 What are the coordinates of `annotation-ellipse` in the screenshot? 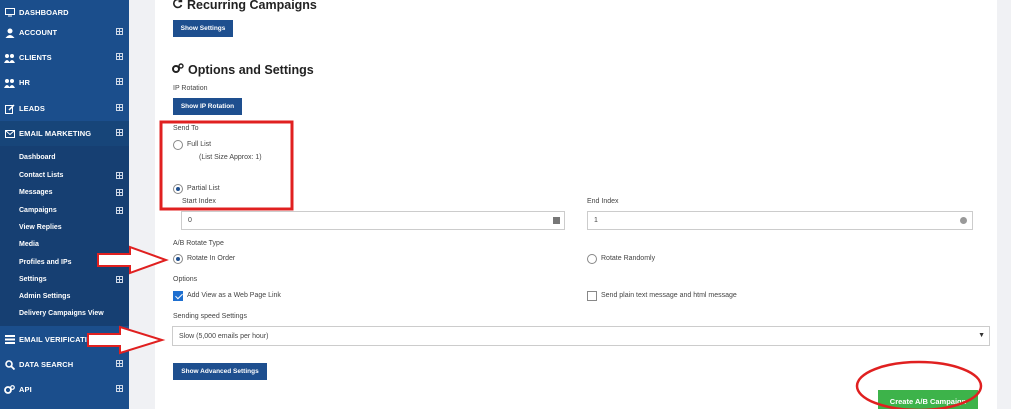 It's located at (919, 384).